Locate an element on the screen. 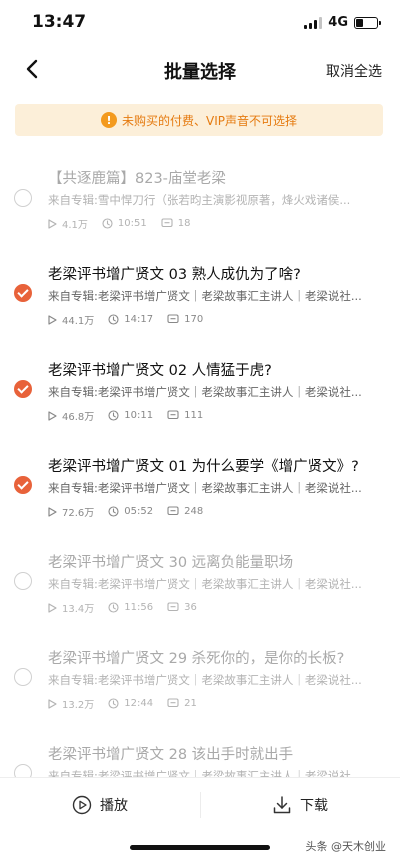  play-count: 44.1万 is located at coordinates (71, 319).